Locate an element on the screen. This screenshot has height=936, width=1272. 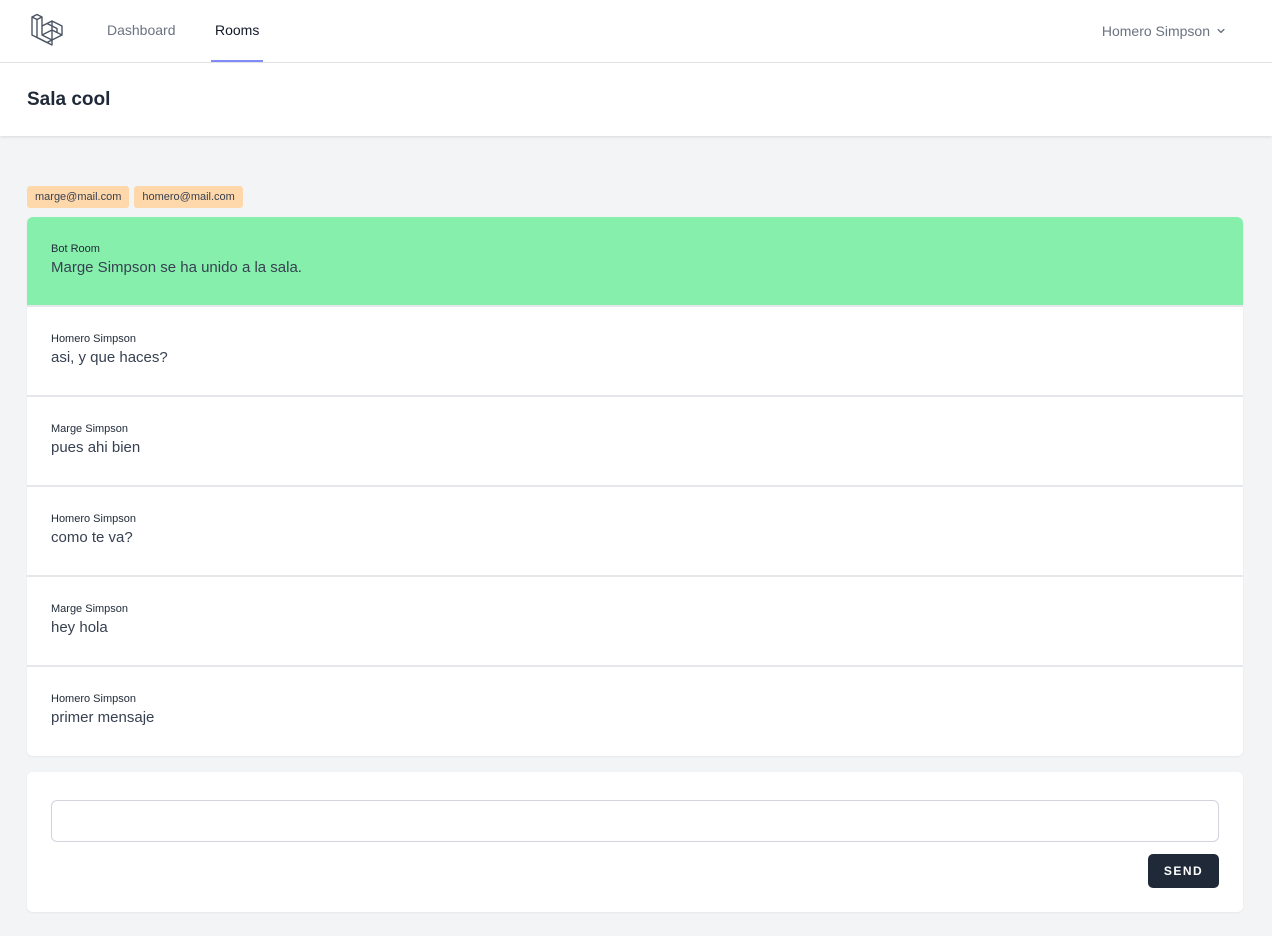
nav-link-dashboard: Dashboard is located at coordinates (141, 31).